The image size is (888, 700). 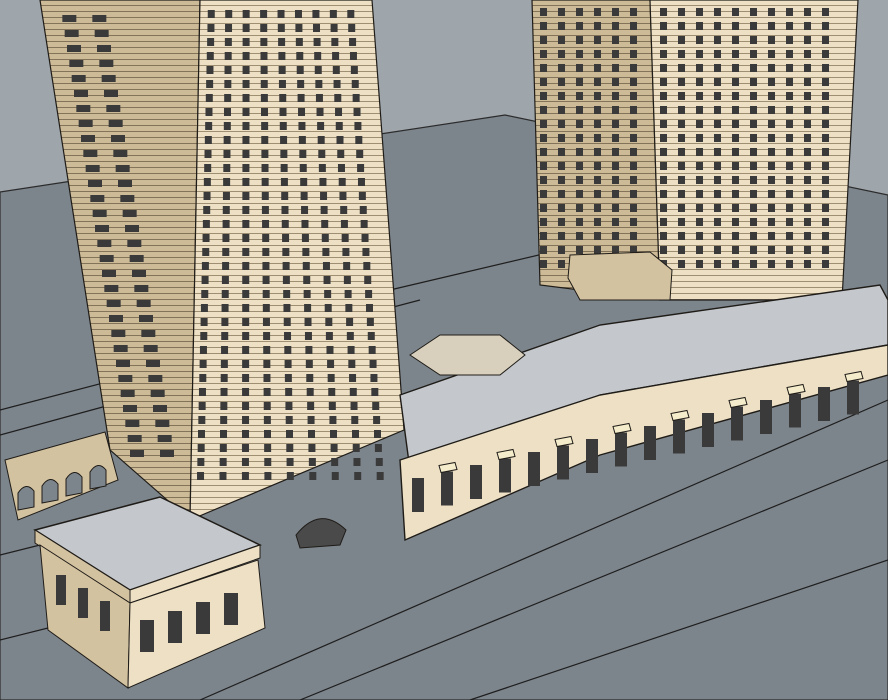 I want to click on podium-right-pavilion, so click(x=620, y=276).